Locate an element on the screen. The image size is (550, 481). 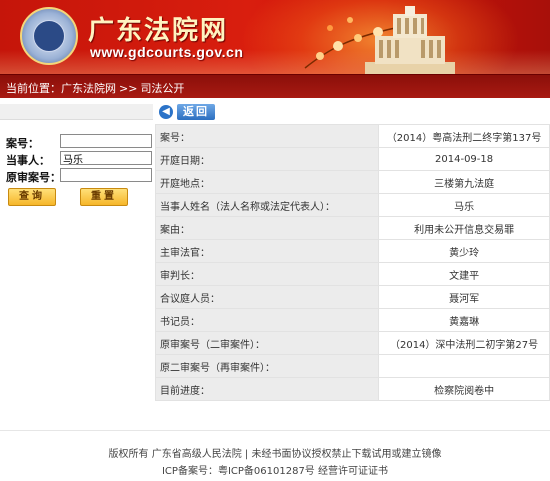
detail-label: 原审案号（二审案件）： is located at coordinates (267, 343).